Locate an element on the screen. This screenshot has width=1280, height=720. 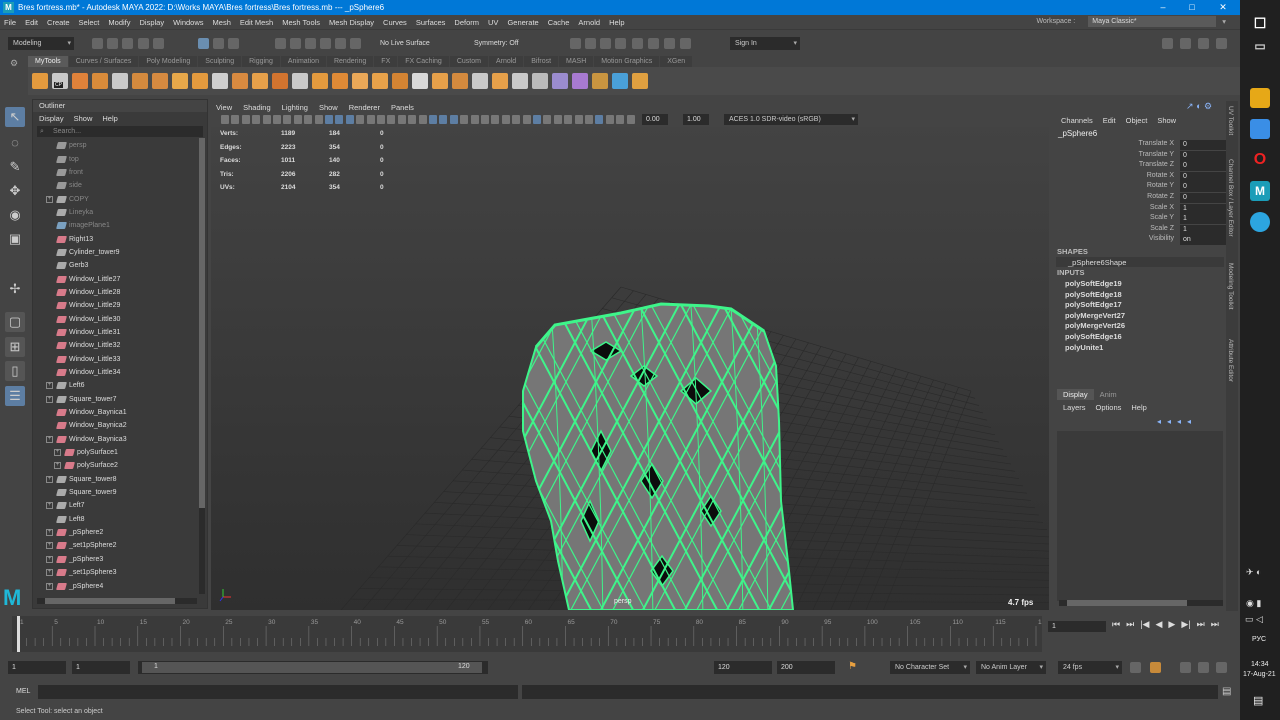
input-node: polyUnite1 is located at coordinates (1084, 347).